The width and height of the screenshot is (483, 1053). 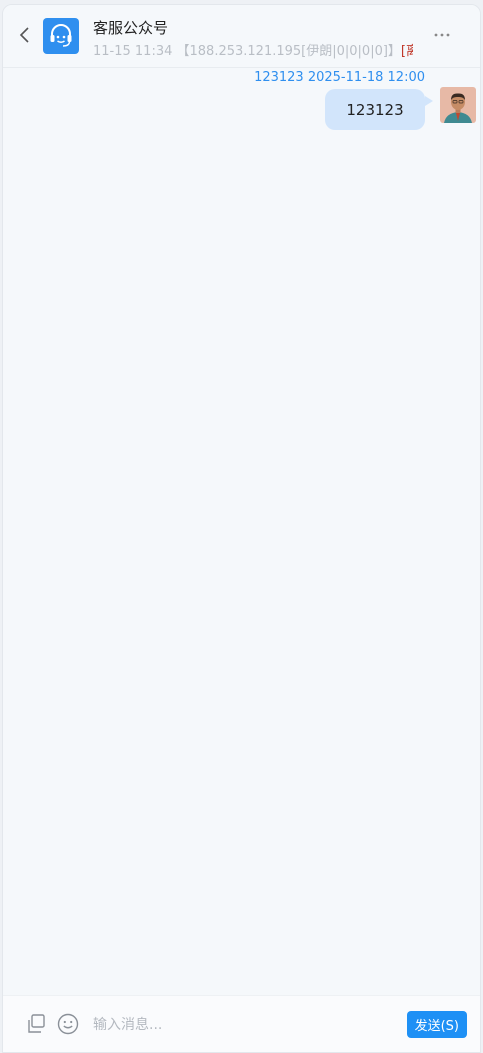 I want to click on copy-icon, so click(x=36, y=1024).